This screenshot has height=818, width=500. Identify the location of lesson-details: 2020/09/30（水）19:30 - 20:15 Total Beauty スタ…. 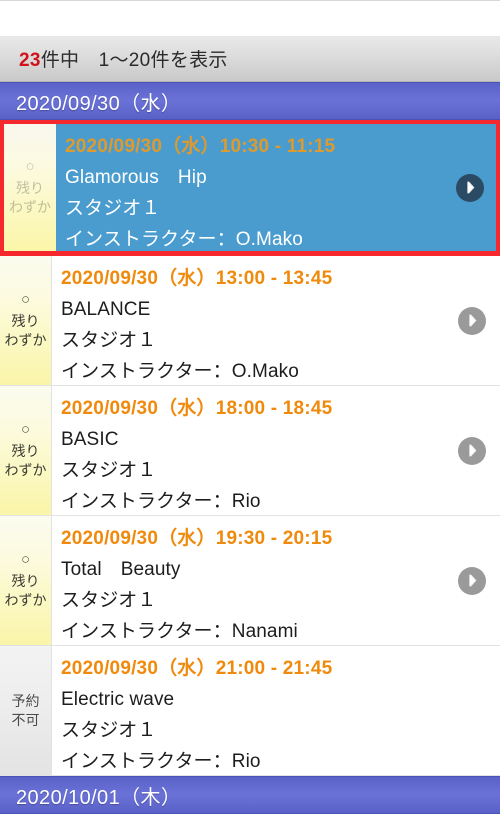
(276, 580).